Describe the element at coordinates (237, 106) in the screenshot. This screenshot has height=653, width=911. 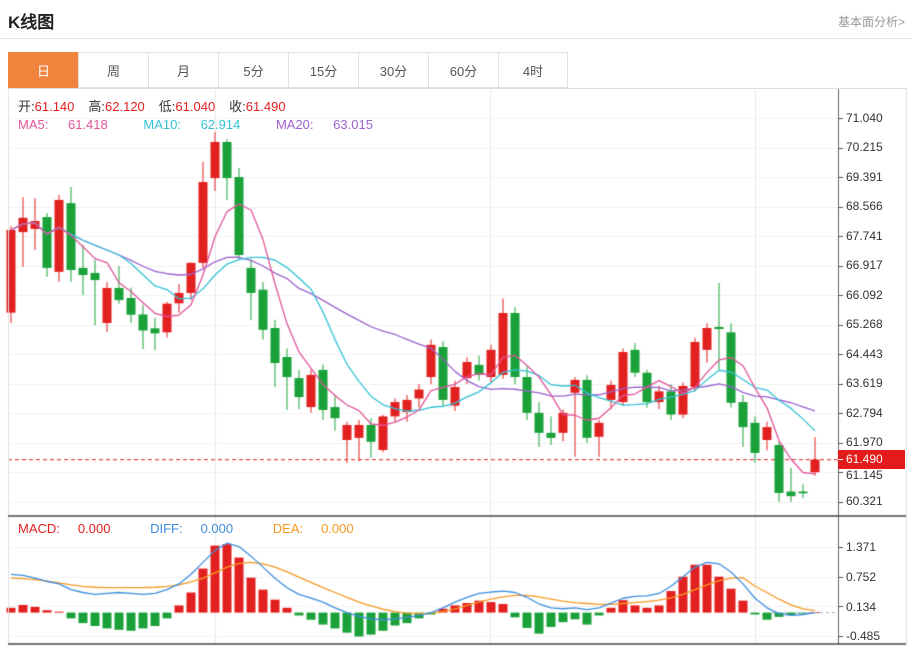
I see `close-label: 收:` at that location.